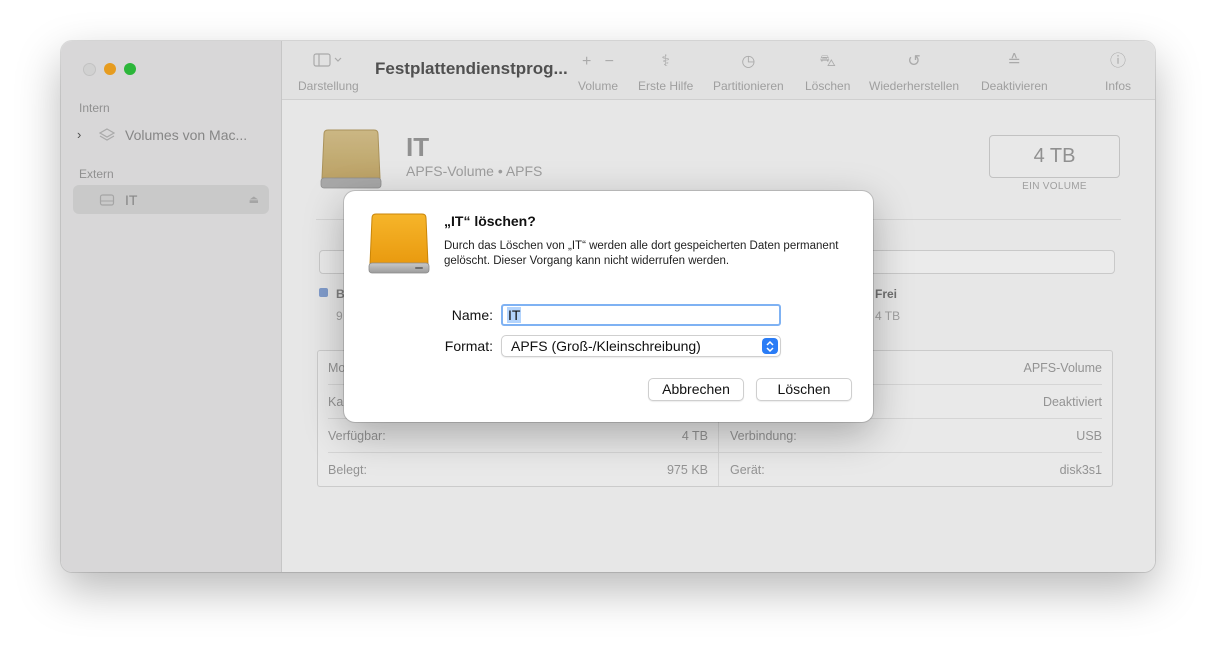 Image resolution: width=1216 pixels, height=653 pixels. What do you see at coordinates (514, 315) in the screenshot?
I see `name-input-value: IT` at bounding box center [514, 315].